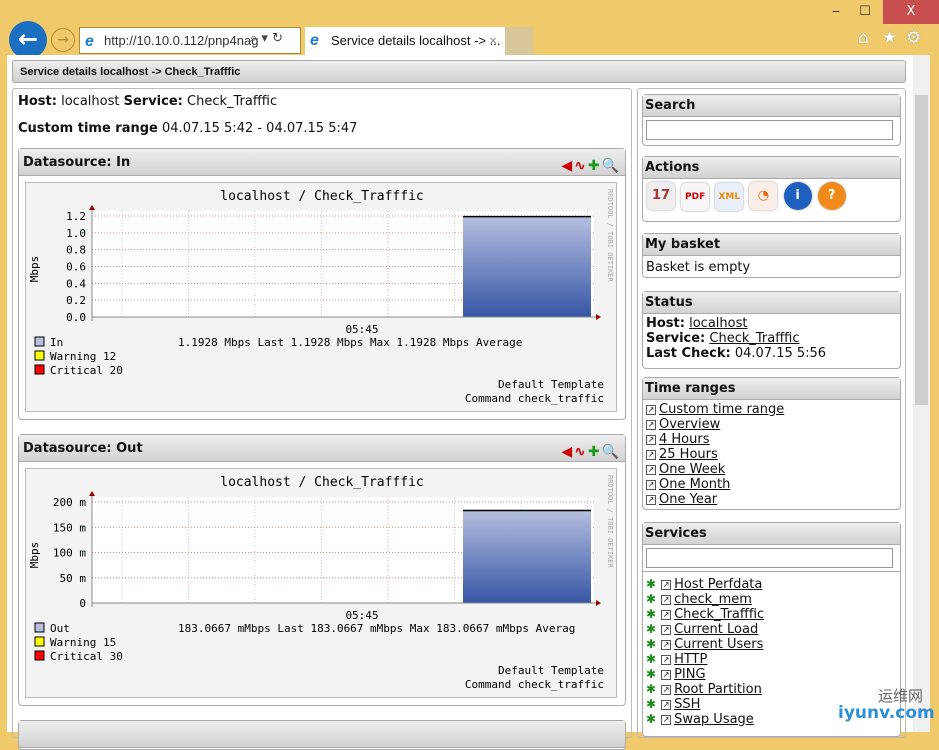 This screenshot has height=750, width=939. I want to click on host-label: Host:, so click(37, 101).